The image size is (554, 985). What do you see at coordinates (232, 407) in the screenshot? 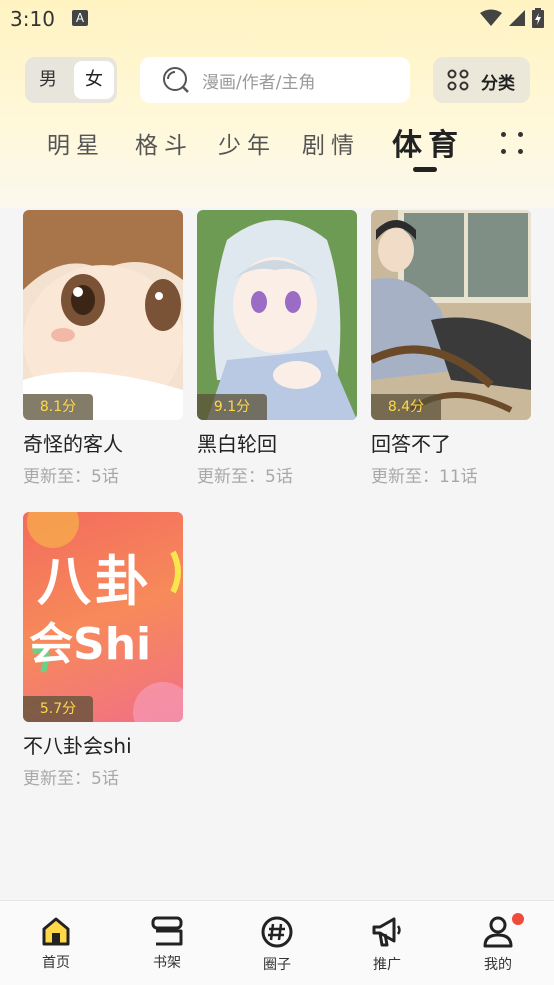
I see `rating-badge: 9.1分` at bounding box center [232, 407].